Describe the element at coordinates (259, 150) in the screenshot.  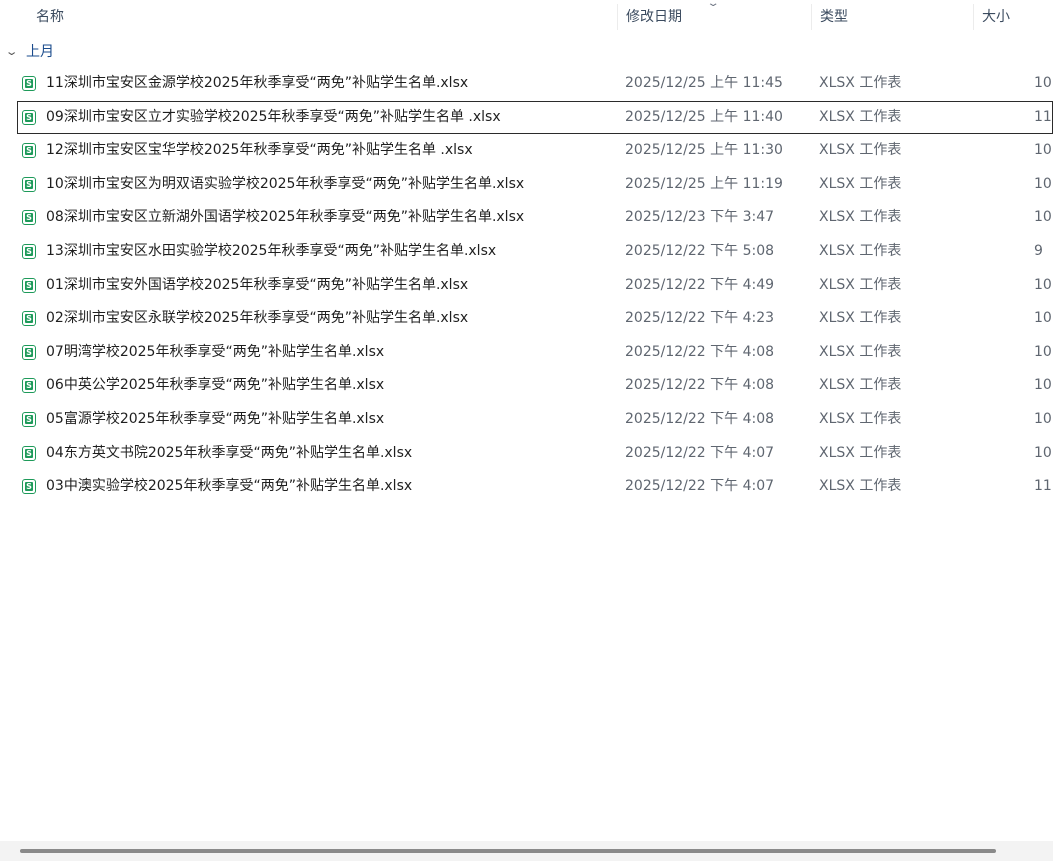
I see `file-name: 12深圳市宝安区宝华学校2025年秋季享受“两免”补贴学生名单 .xlsx` at that location.